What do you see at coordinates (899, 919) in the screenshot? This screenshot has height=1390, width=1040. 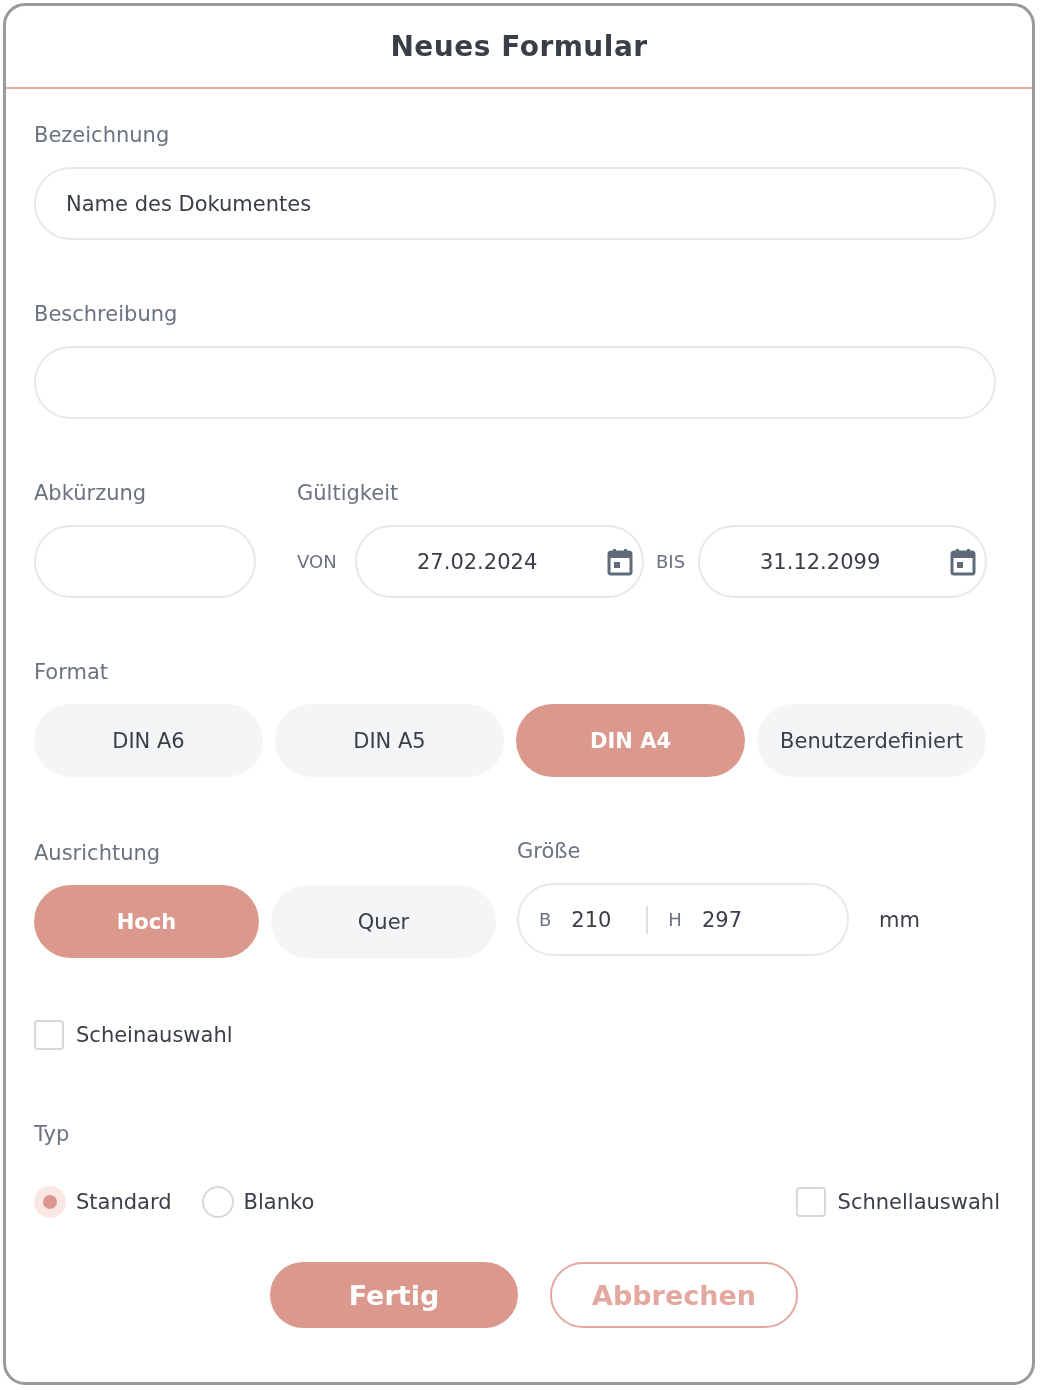 I see `unit-label: mm` at bounding box center [899, 919].